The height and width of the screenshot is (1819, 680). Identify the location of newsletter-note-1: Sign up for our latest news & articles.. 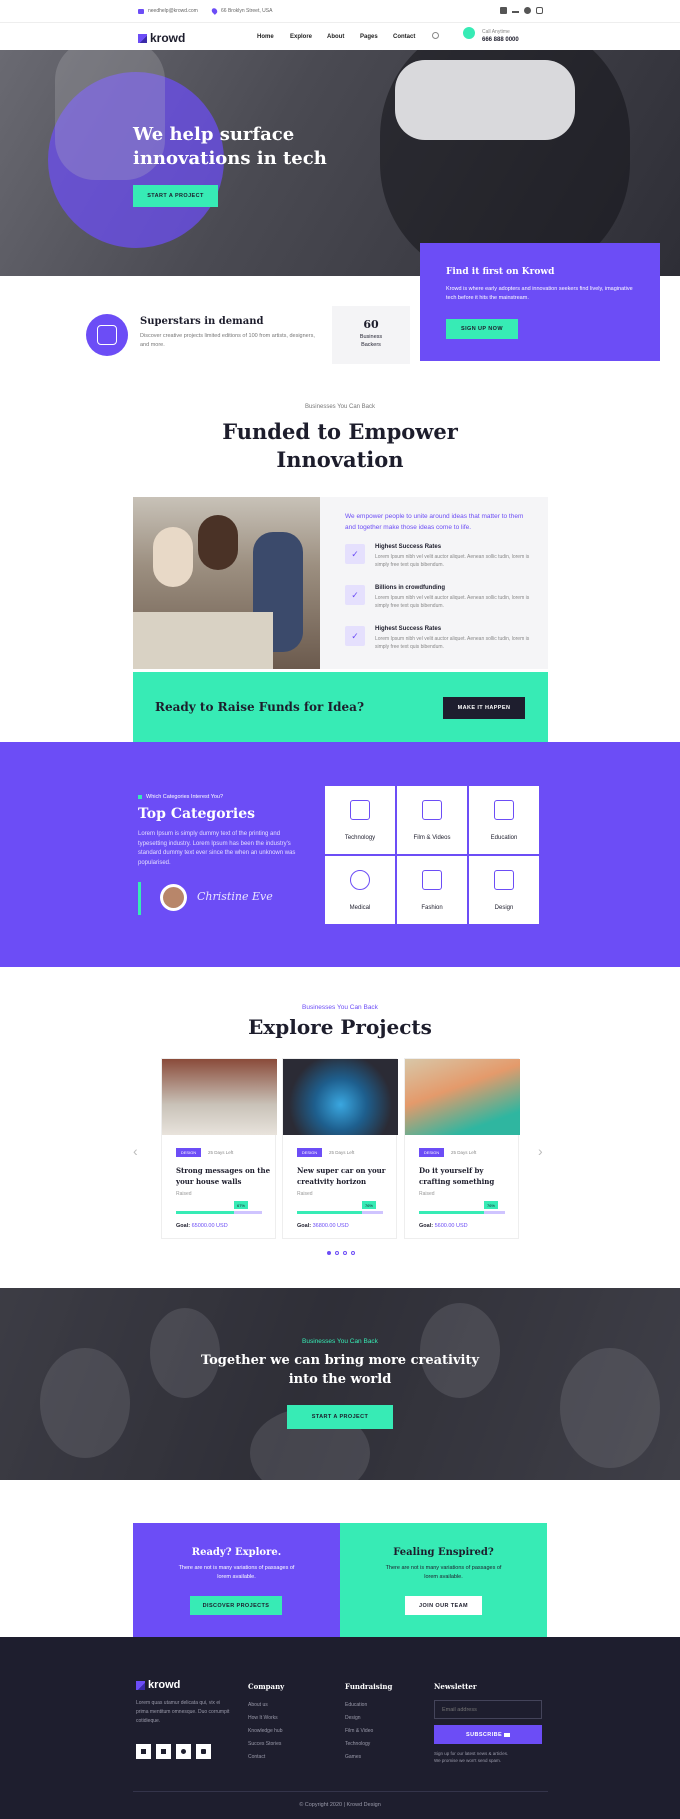
(471, 1753).